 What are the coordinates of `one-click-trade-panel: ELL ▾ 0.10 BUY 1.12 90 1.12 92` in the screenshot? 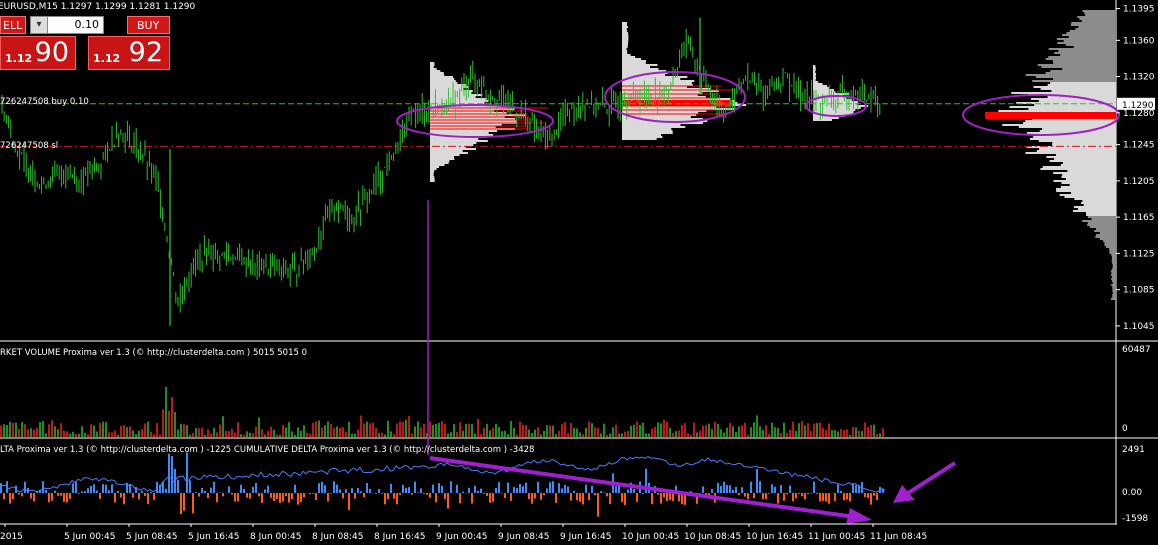 It's located at (85, 43).